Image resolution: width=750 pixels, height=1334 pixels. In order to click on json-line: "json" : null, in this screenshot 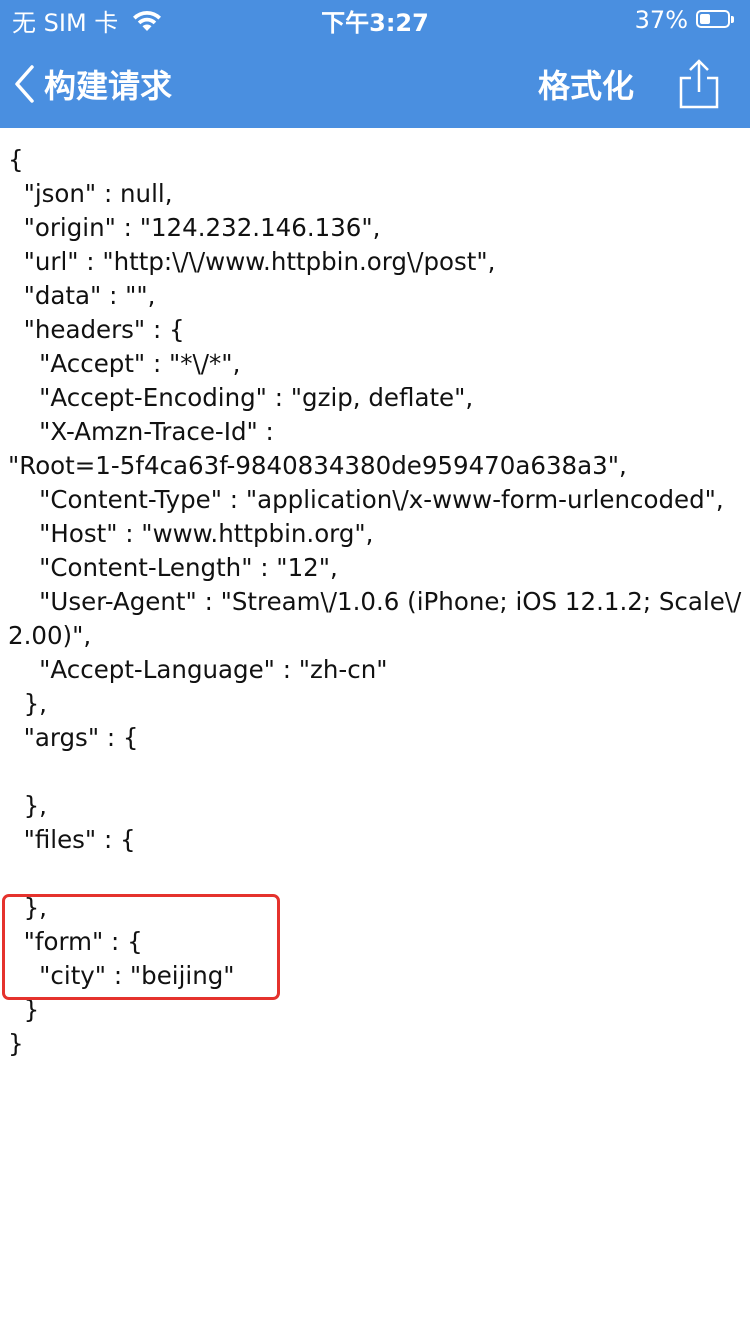, I will do `click(90, 193)`.